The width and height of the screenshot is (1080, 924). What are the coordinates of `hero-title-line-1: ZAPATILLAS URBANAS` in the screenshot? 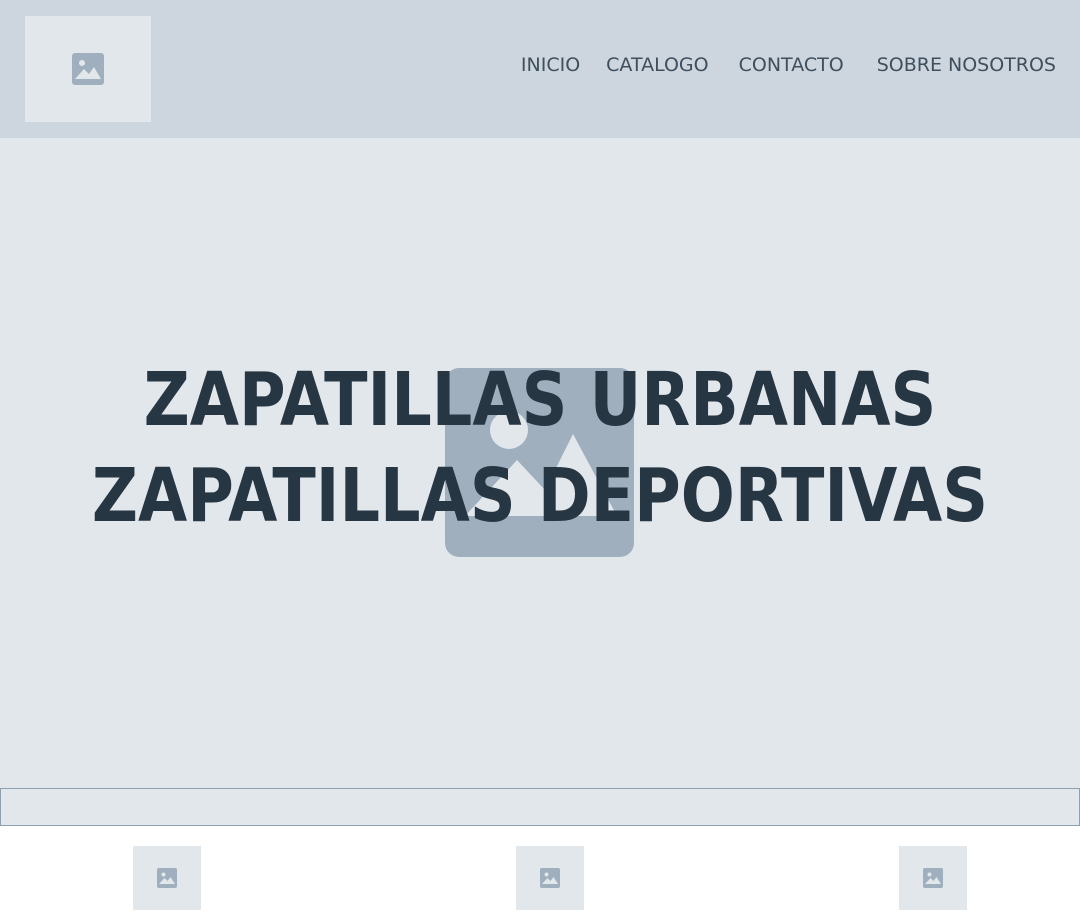 It's located at (540, 400).